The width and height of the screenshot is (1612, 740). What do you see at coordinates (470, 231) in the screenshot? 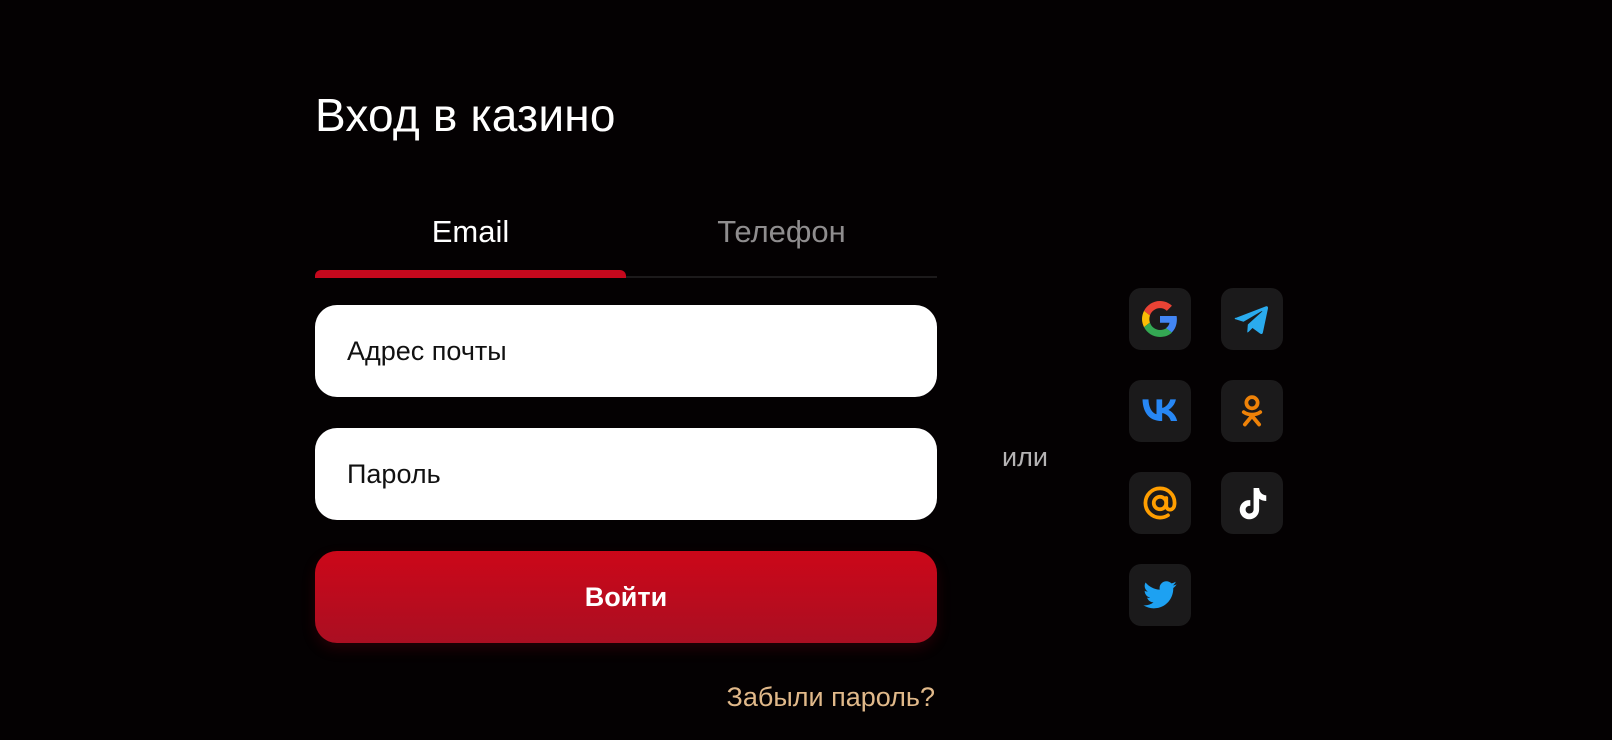
I see `tab-email-label: Email` at bounding box center [470, 231].